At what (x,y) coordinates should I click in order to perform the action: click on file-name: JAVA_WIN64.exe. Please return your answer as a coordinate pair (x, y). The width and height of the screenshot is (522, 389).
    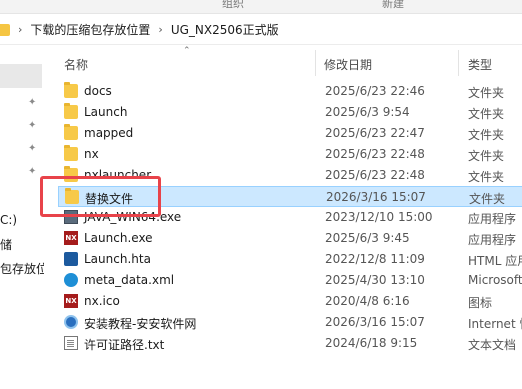
    Looking at the image, I should click on (133, 217).